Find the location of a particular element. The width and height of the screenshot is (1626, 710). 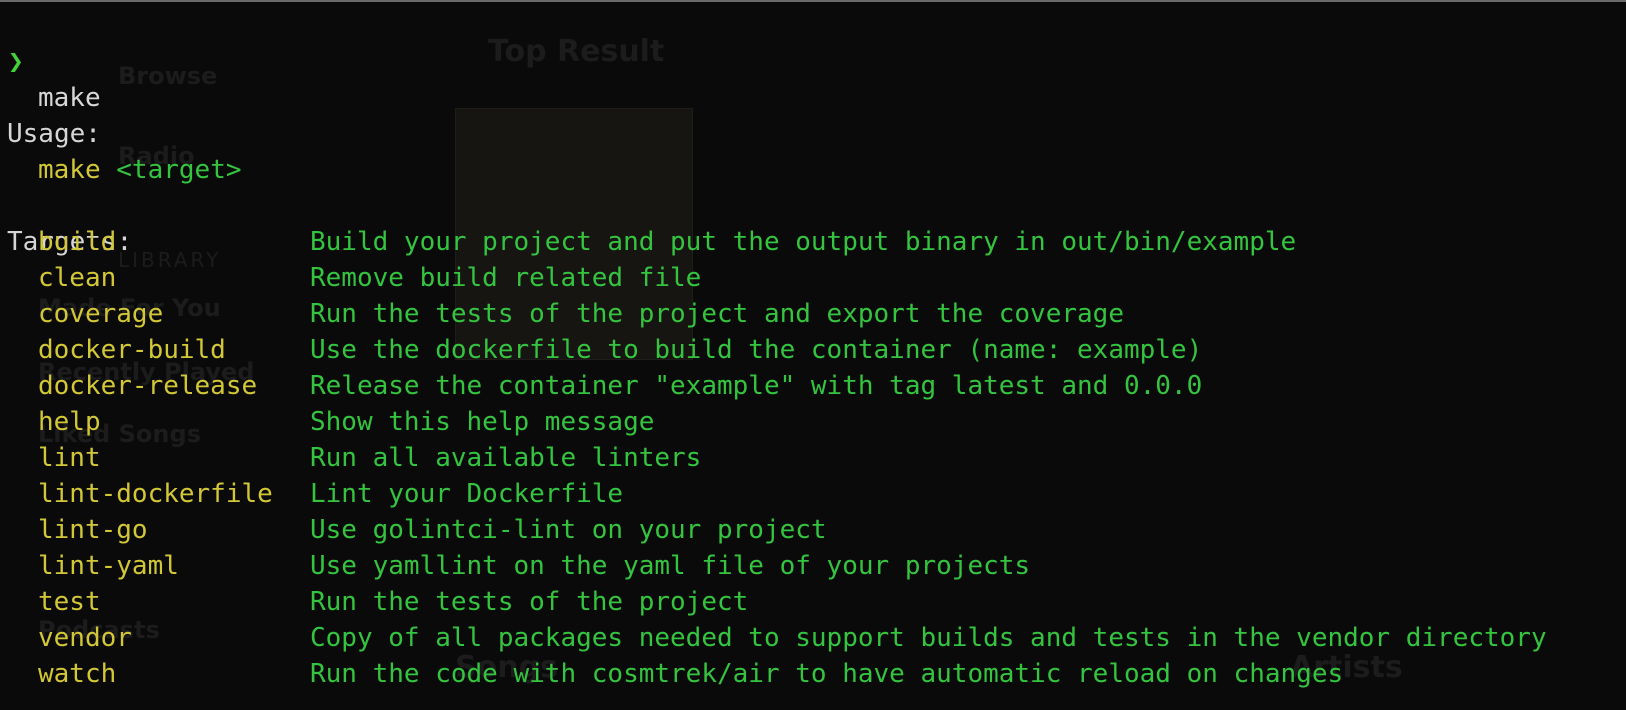

target-name: coverage is located at coordinates (101, 314).